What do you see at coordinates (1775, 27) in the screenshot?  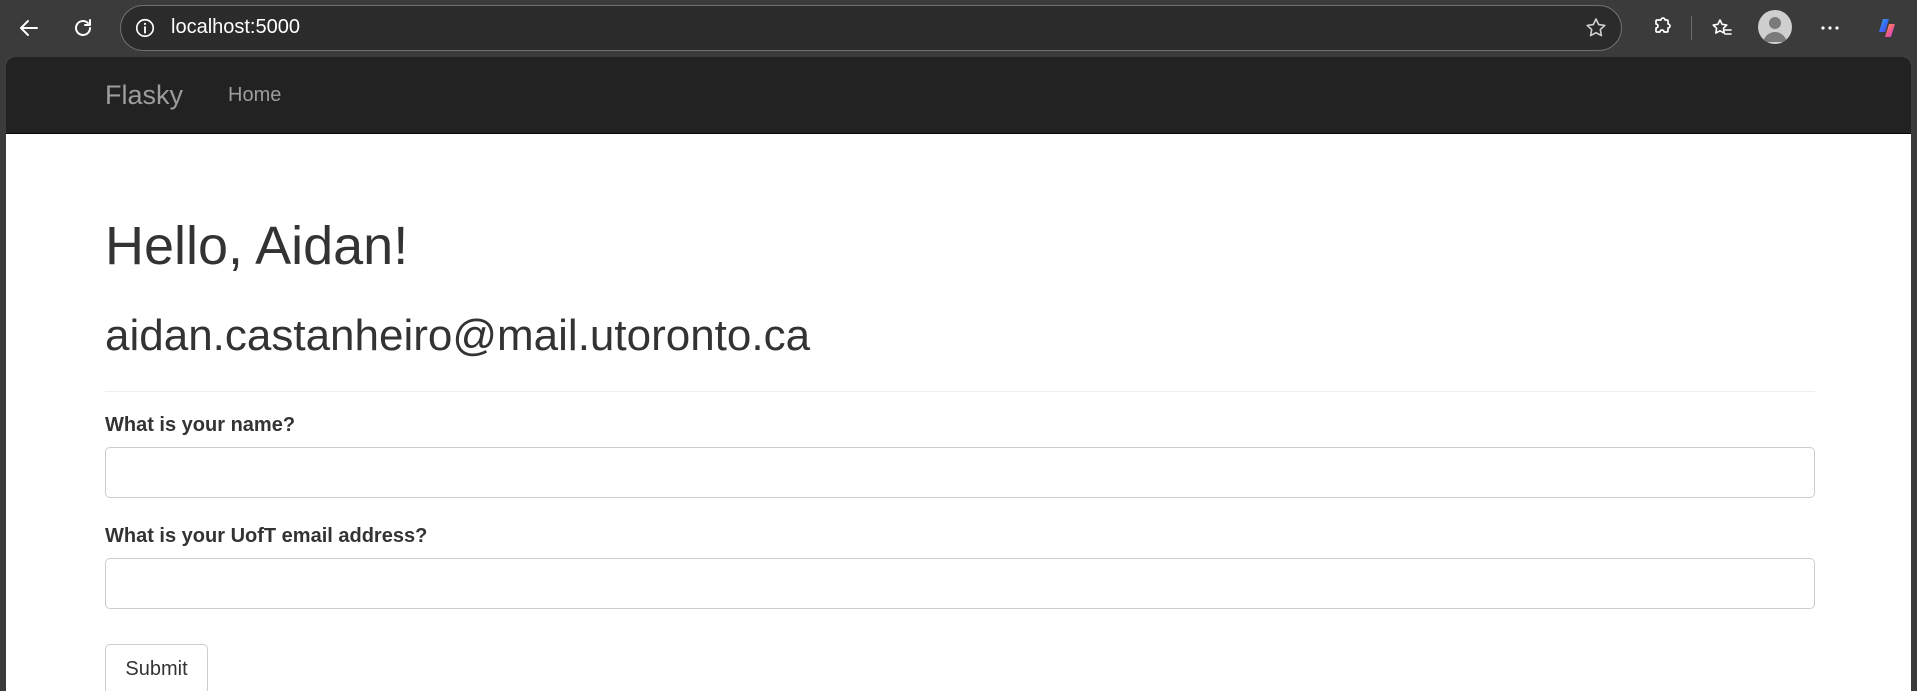 I see `profile-icon` at bounding box center [1775, 27].